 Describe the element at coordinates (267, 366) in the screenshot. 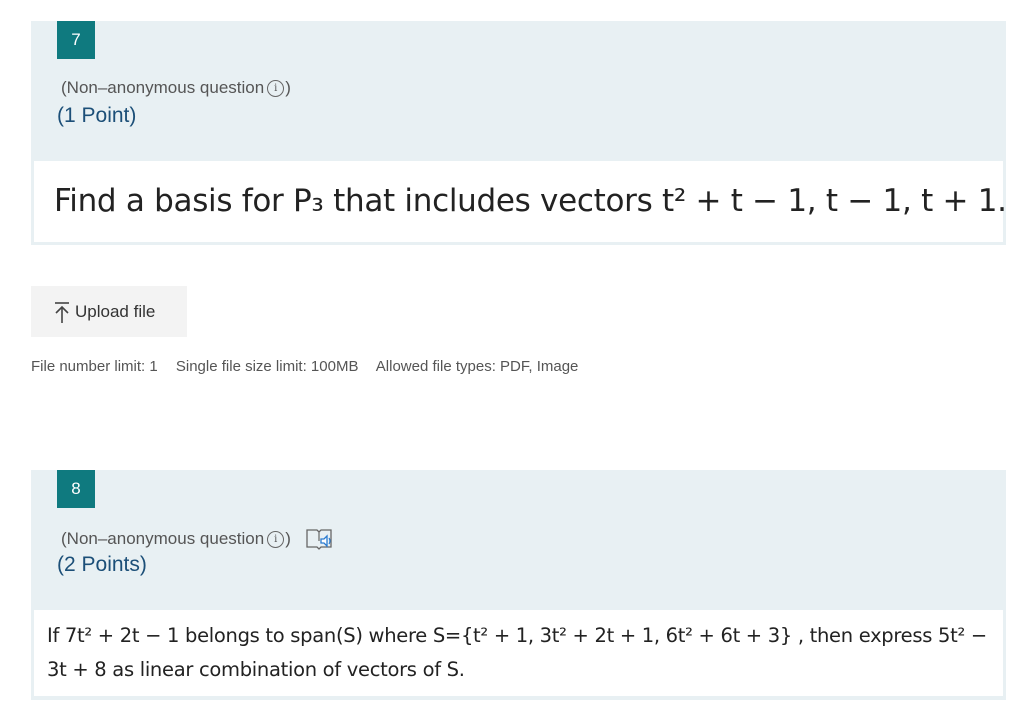

I see `file-size-limit: Single file size limit: 100MB` at that location.